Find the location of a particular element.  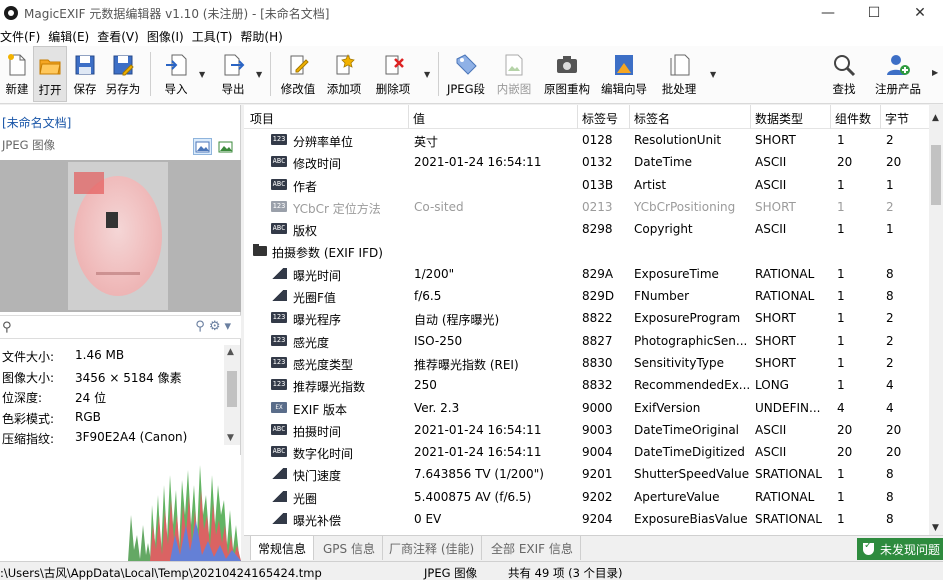

import-button: 导入 is located at coordinates (176, 74).